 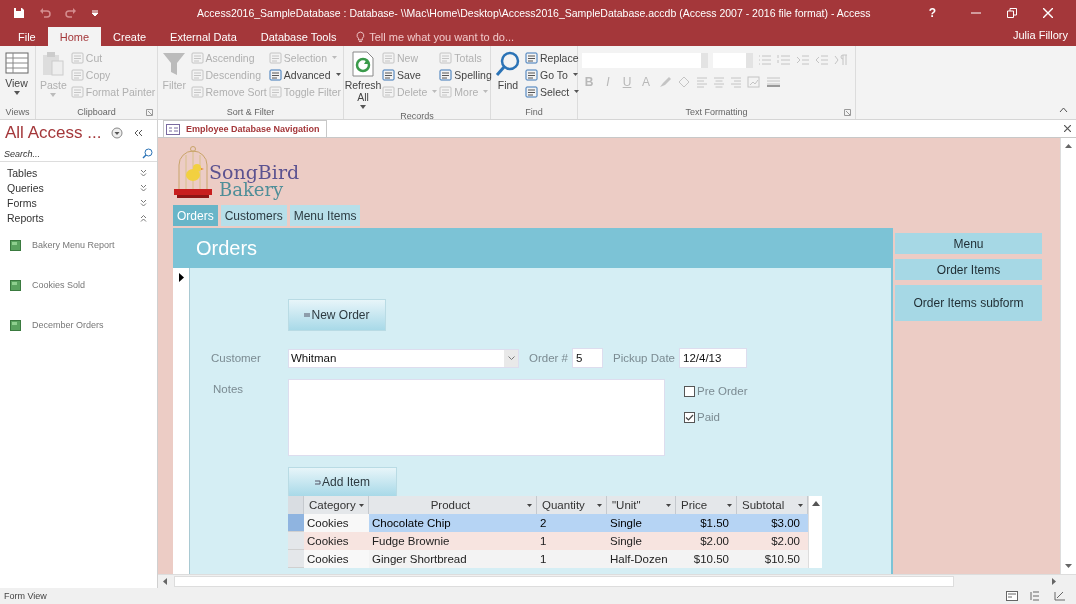 I want to click on dropdown-circle-icon, so click(x=117, y=133).